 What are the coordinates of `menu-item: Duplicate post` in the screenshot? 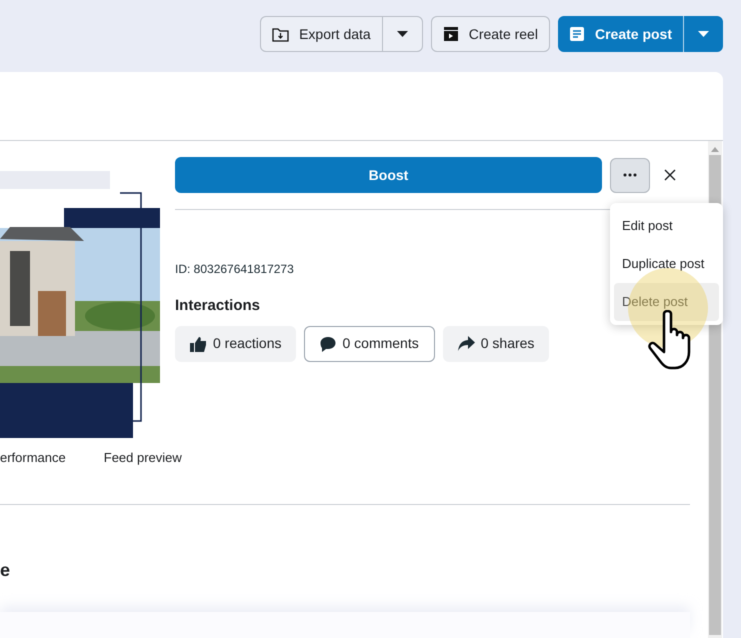 It's located at (666, 264).